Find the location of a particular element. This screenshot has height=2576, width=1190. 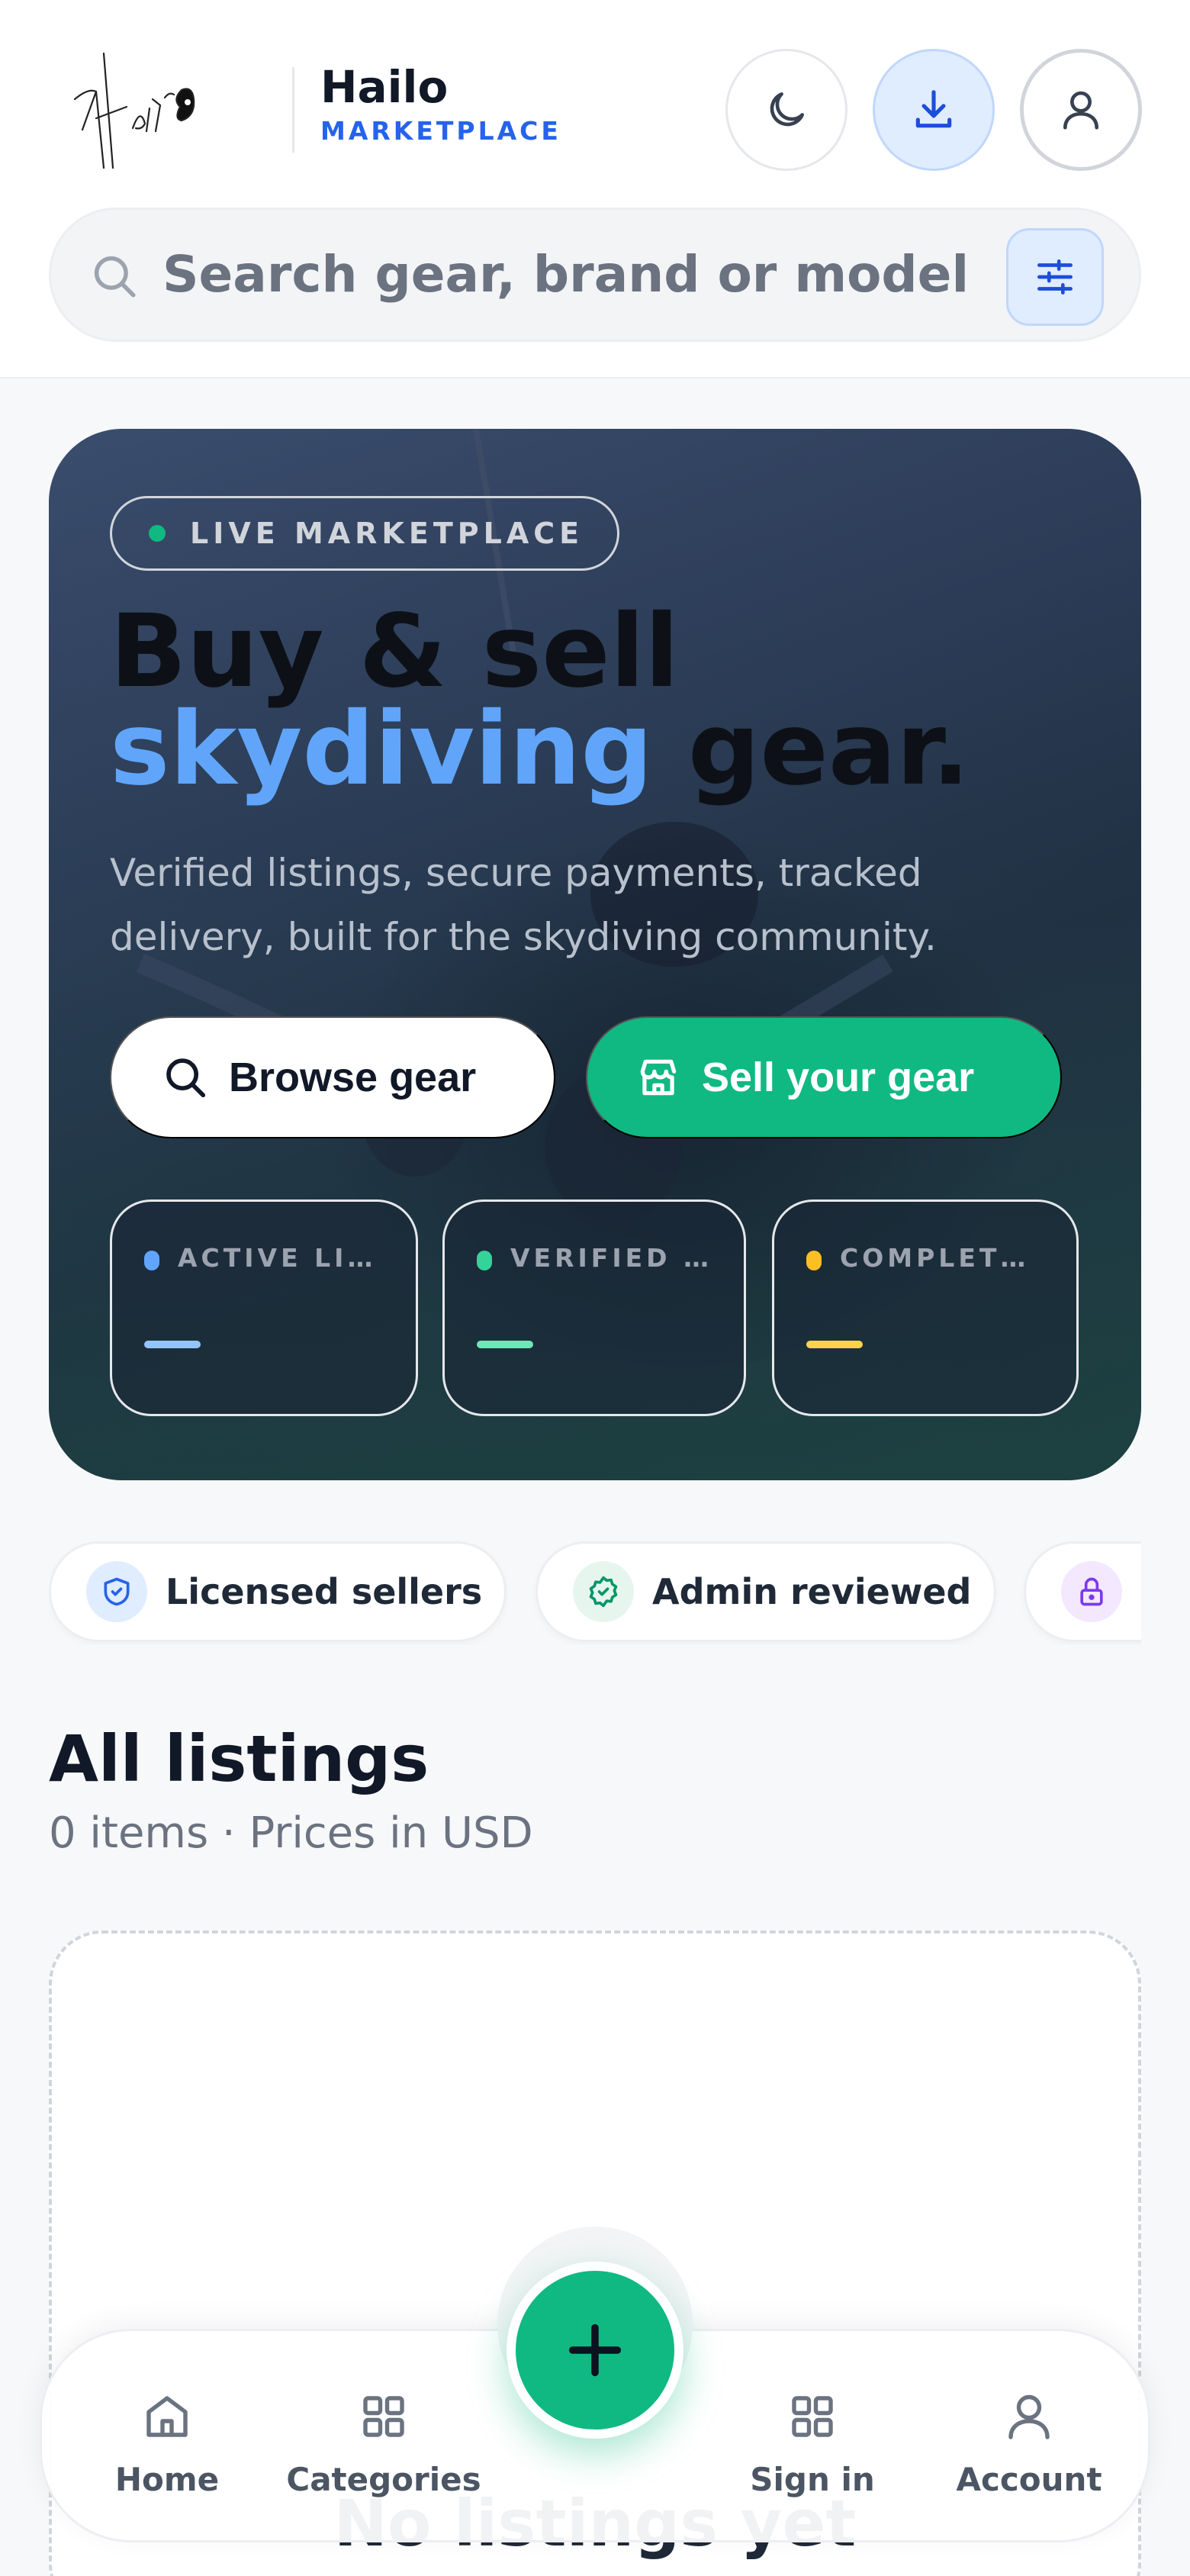

sliders-icon is located at coordinates (1055, 277).